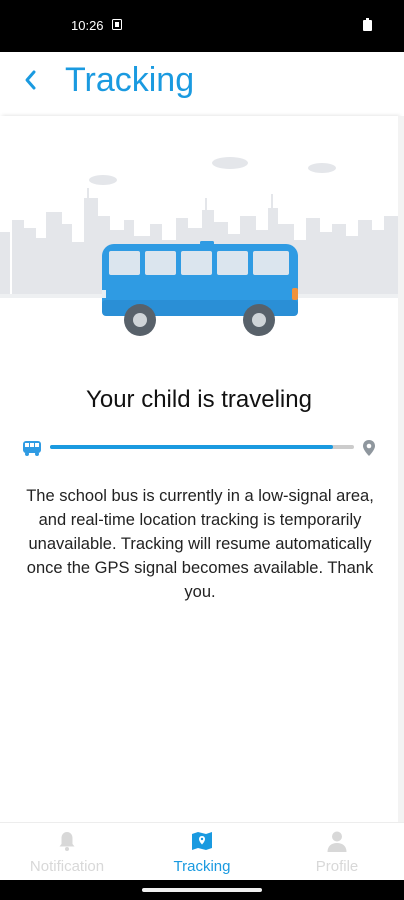 This screenshot has width=404, height=900. Describe the element at coordinates (337, 866) in the screenshot. I see `nav-label-profile: Profile` at that location.